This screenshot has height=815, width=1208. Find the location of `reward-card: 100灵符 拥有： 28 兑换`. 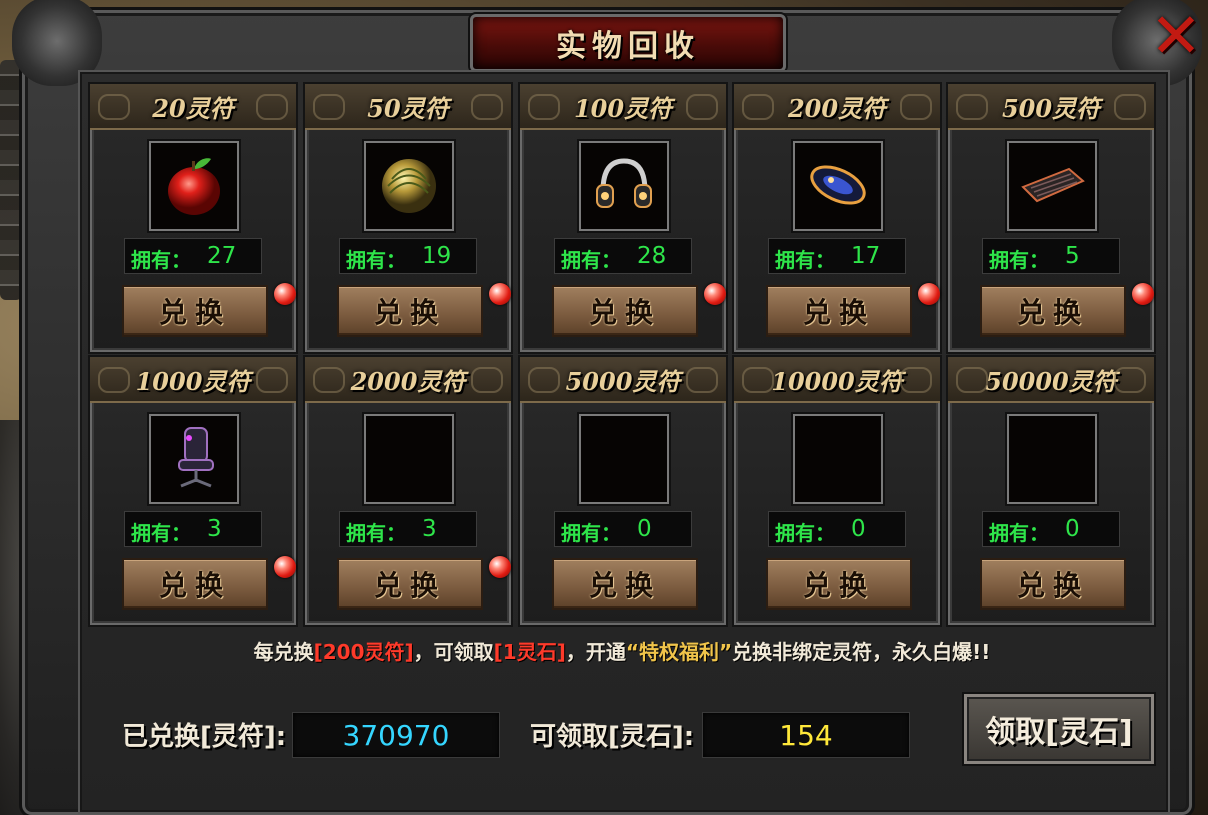

reward-card: 100灵符 拥有： 28 兑换 is located at coordinates (623, 218).